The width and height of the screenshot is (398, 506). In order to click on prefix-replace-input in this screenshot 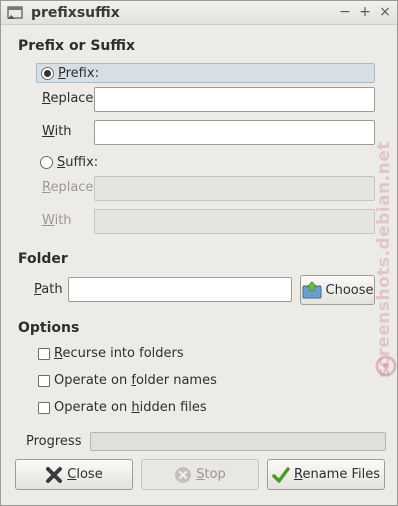, I will do `click(234, 99)`.